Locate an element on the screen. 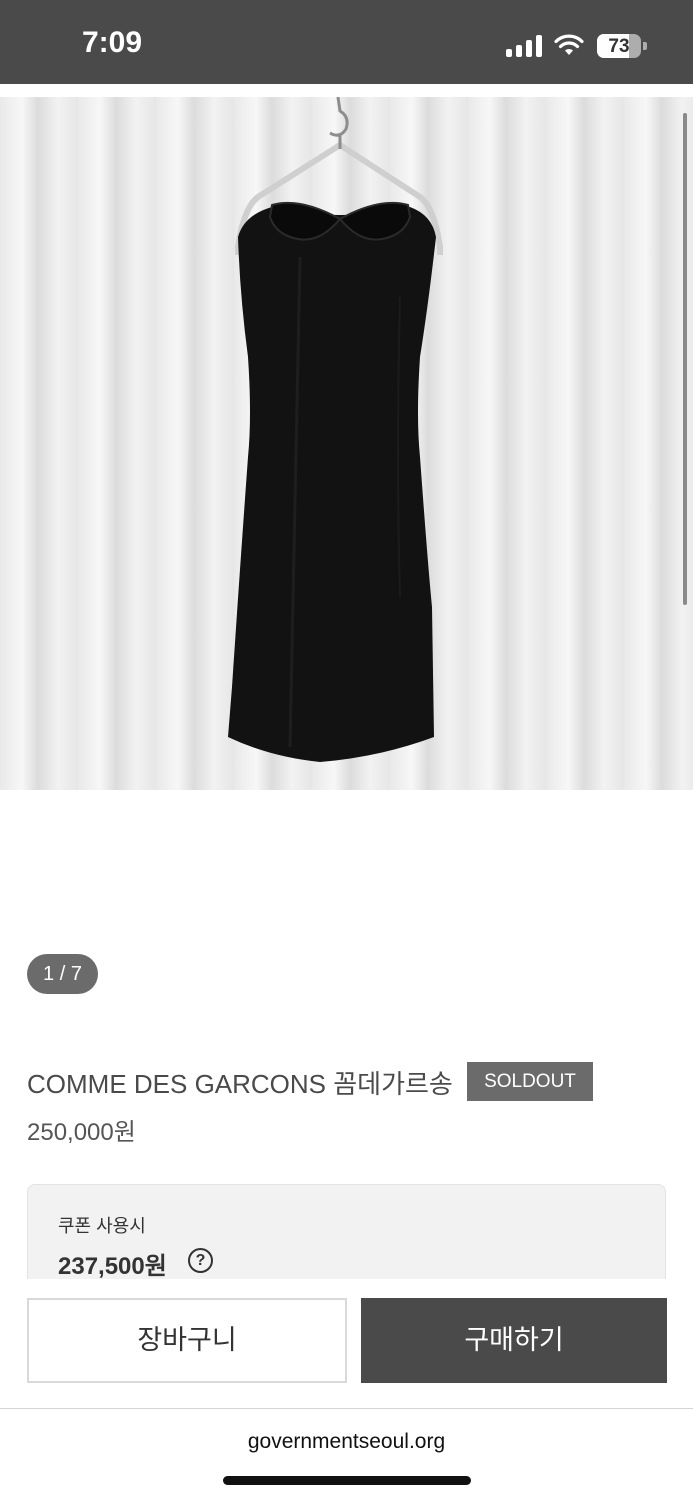 The width and height of the screenshot is (693, 1500). scroll-indicator is located at coordinates (685, 359).